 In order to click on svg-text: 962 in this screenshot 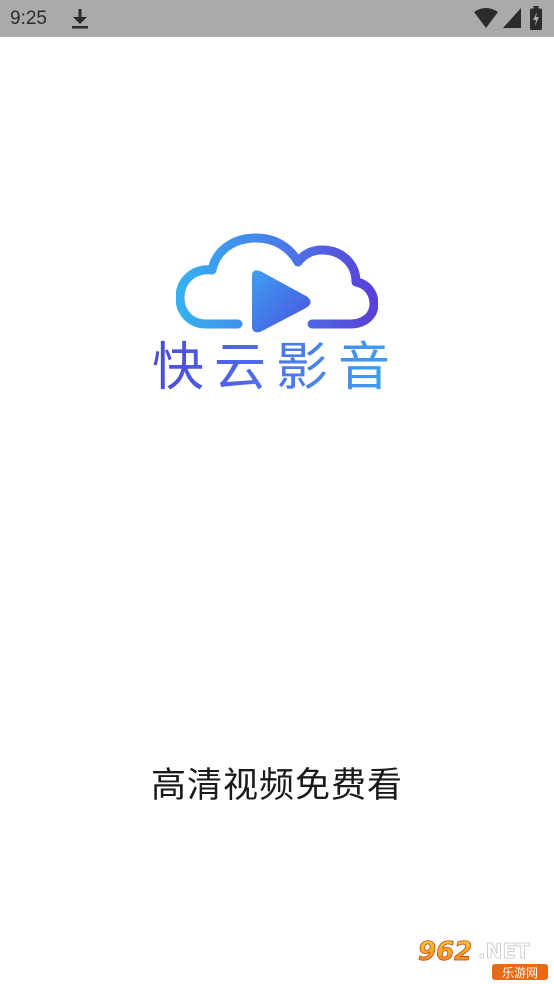, I will do `click(445, 952)`.